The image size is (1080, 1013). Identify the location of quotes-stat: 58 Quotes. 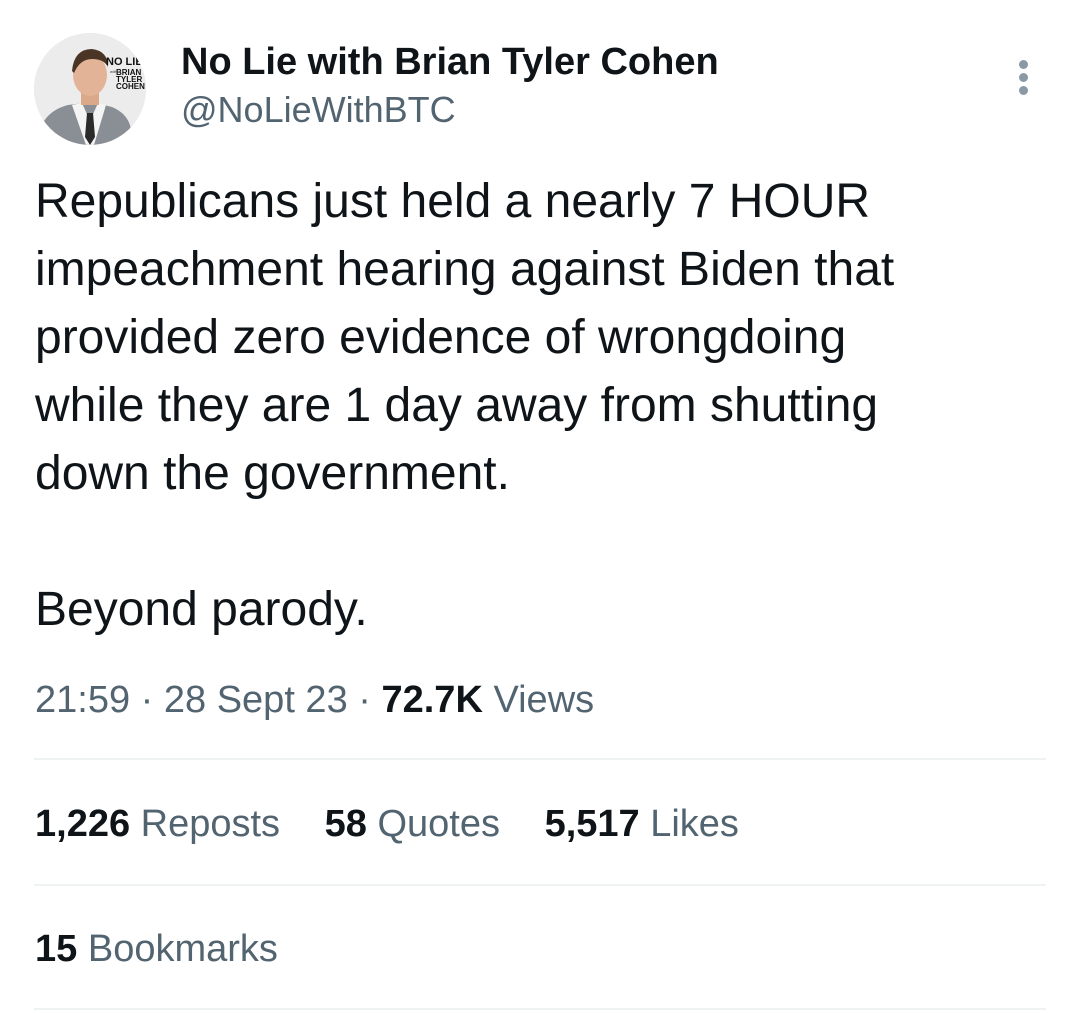
(412, 824).